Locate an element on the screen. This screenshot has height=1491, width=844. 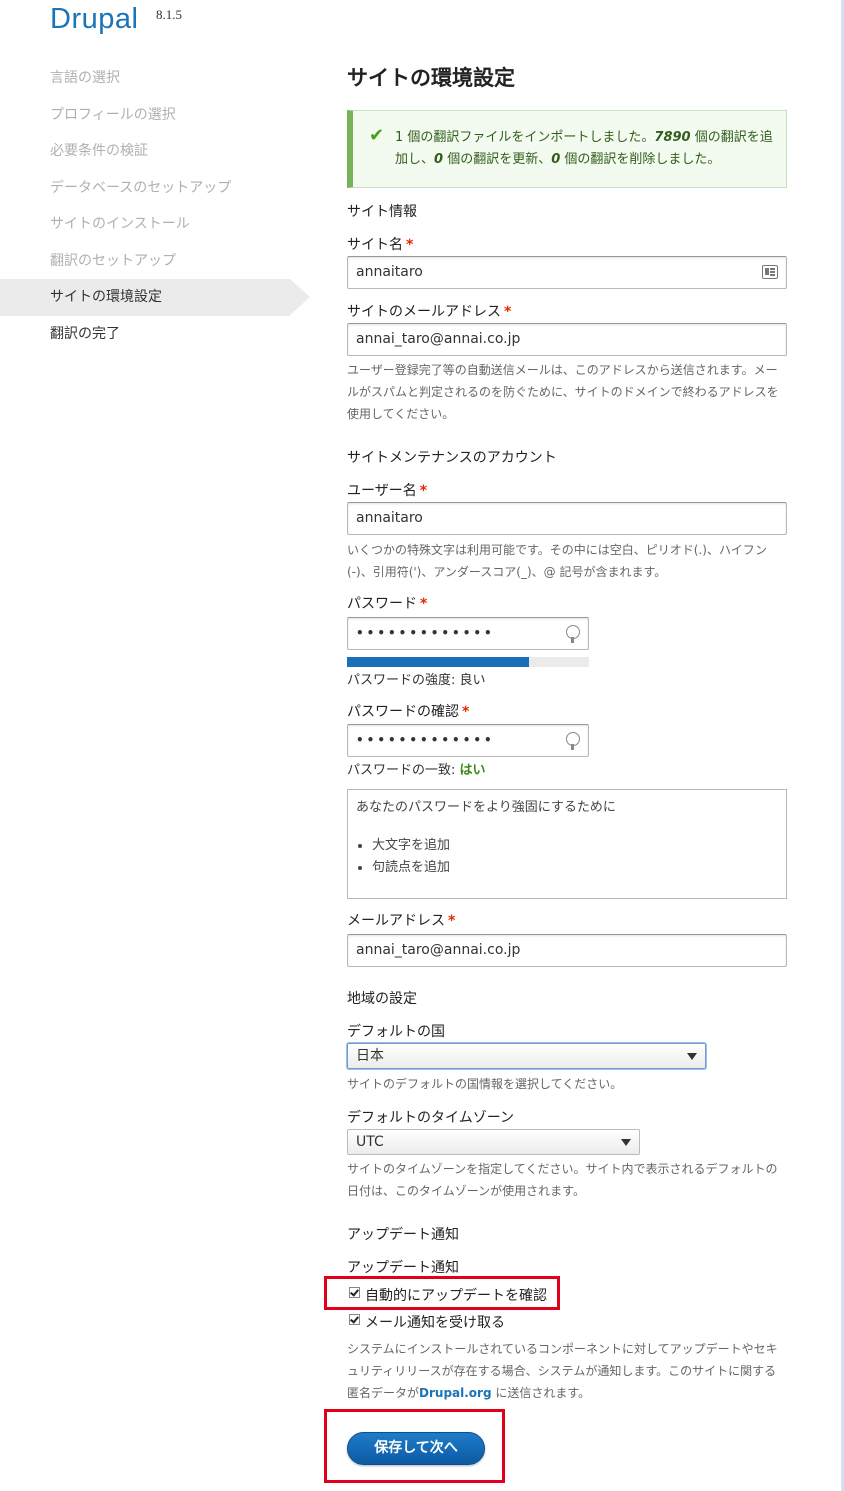
username-input: annaitaro is located at coordinates (567, 518).